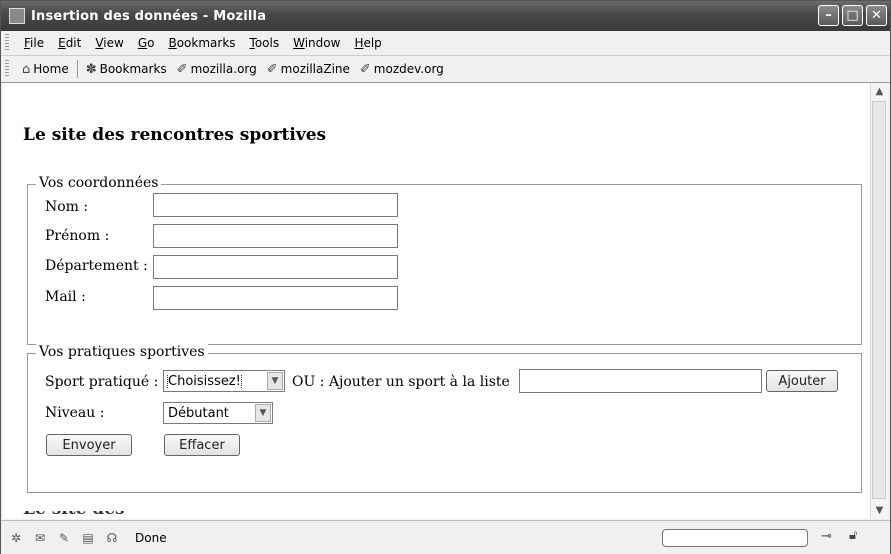 Image resolution: width=891 pixels, height=554 pixels. What do you see at coordinates (109, 43) in the screenshot?
I see `menu-view: View` at bounding box center [109, 43].